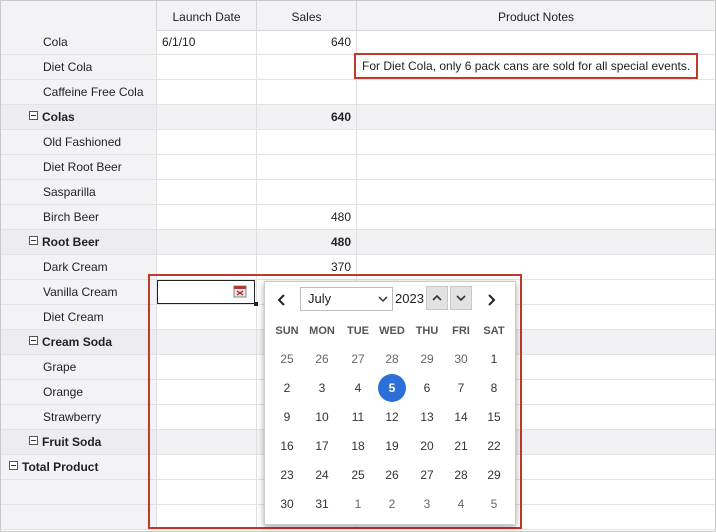 This screenshot has height=532, width=716. Describe the element at coordinates (78, 92) in the screenshot. I see `row-label: Caffeine Free Cola` at that location.